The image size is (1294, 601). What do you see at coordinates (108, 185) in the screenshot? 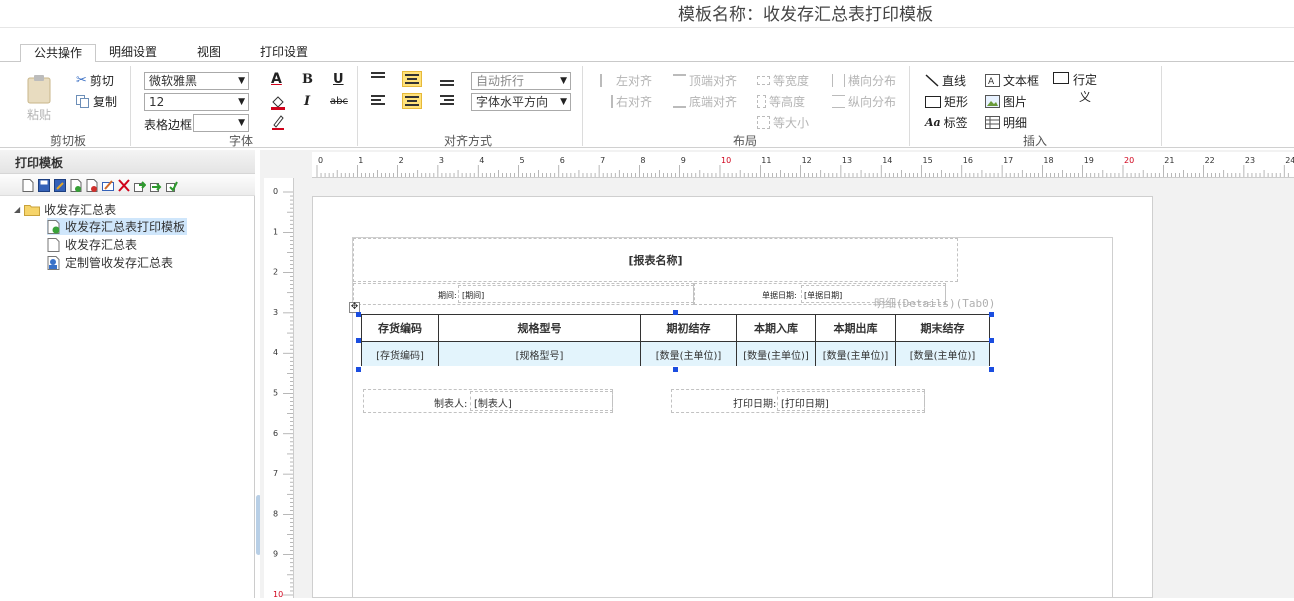
I see `edit-icon` at bounding box center [108, 185].